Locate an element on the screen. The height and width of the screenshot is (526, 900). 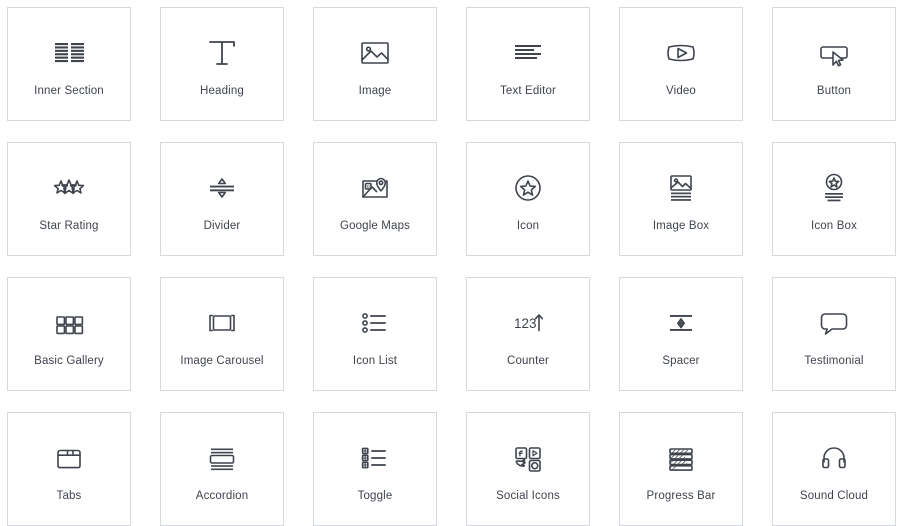
social-icons-icon is located at coordinates (528, 458).